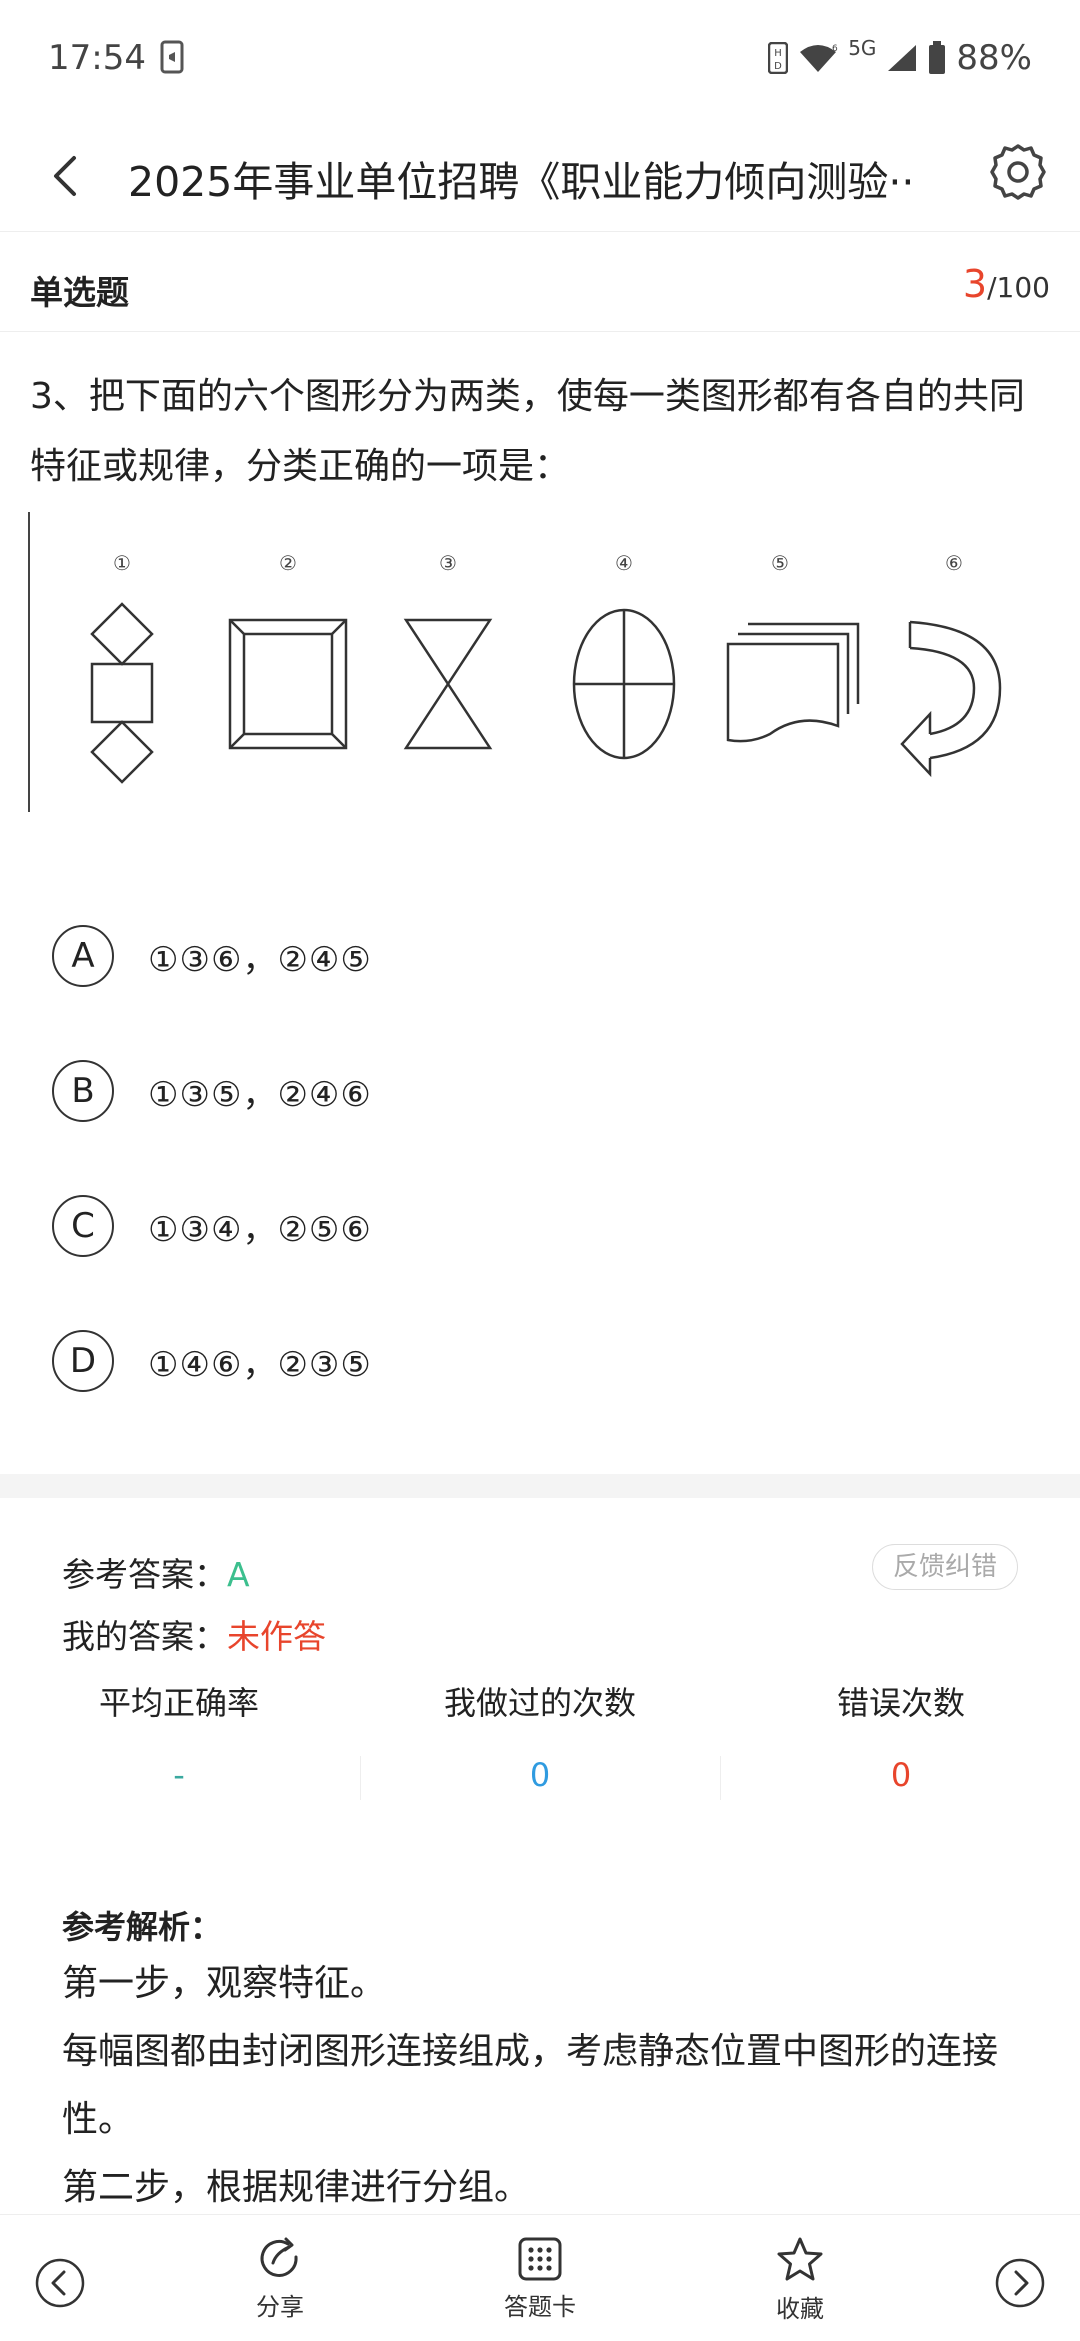  Describe the element at coordinates (1018, 287) in the screenshot. I see `total-questions: /100` at that location.